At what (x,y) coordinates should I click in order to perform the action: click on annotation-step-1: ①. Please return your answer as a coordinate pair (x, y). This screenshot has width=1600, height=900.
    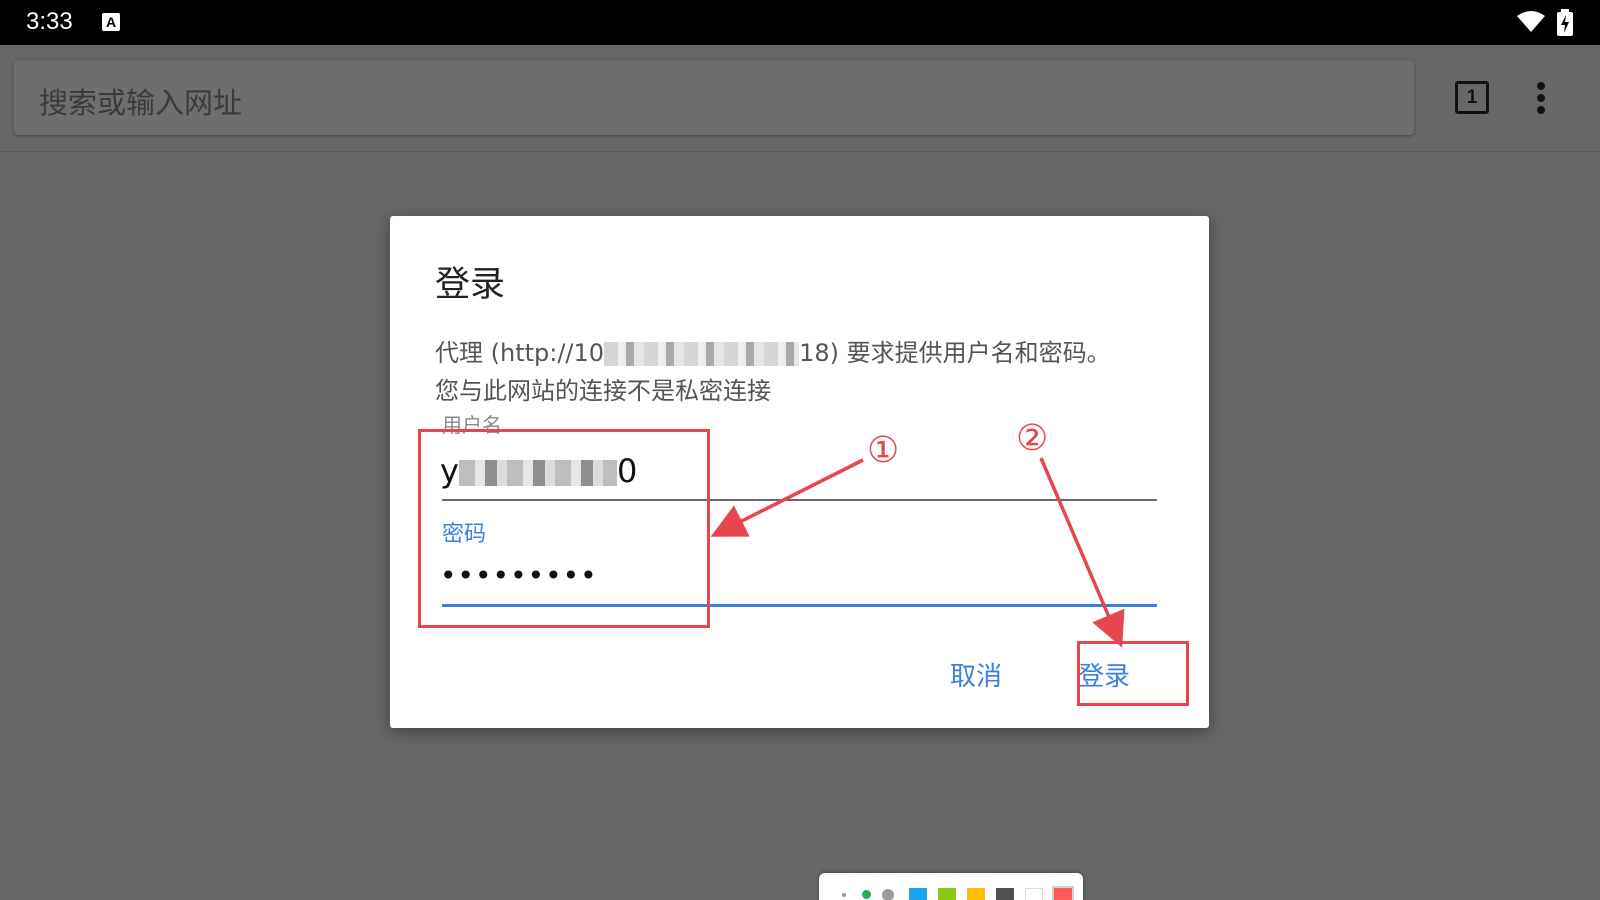
    Looking at the image, I should click on (883, 450).